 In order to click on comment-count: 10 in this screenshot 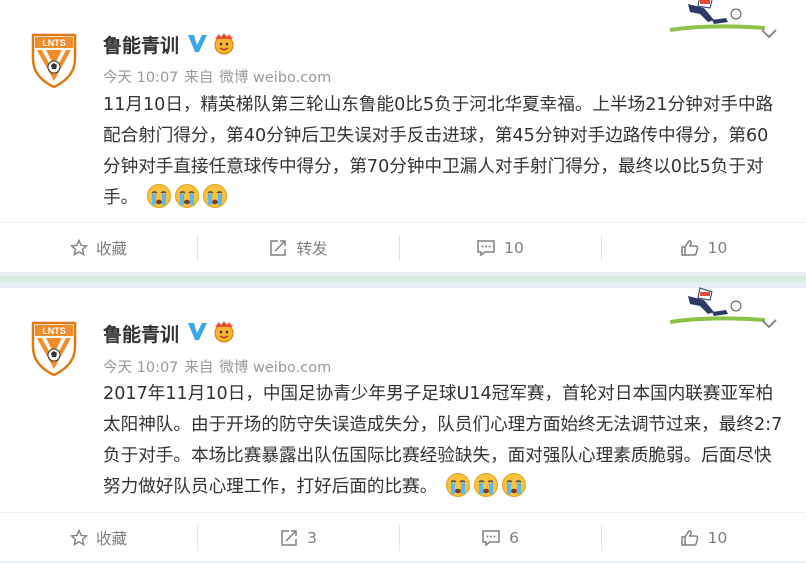, I will do `click(514, 248)`.